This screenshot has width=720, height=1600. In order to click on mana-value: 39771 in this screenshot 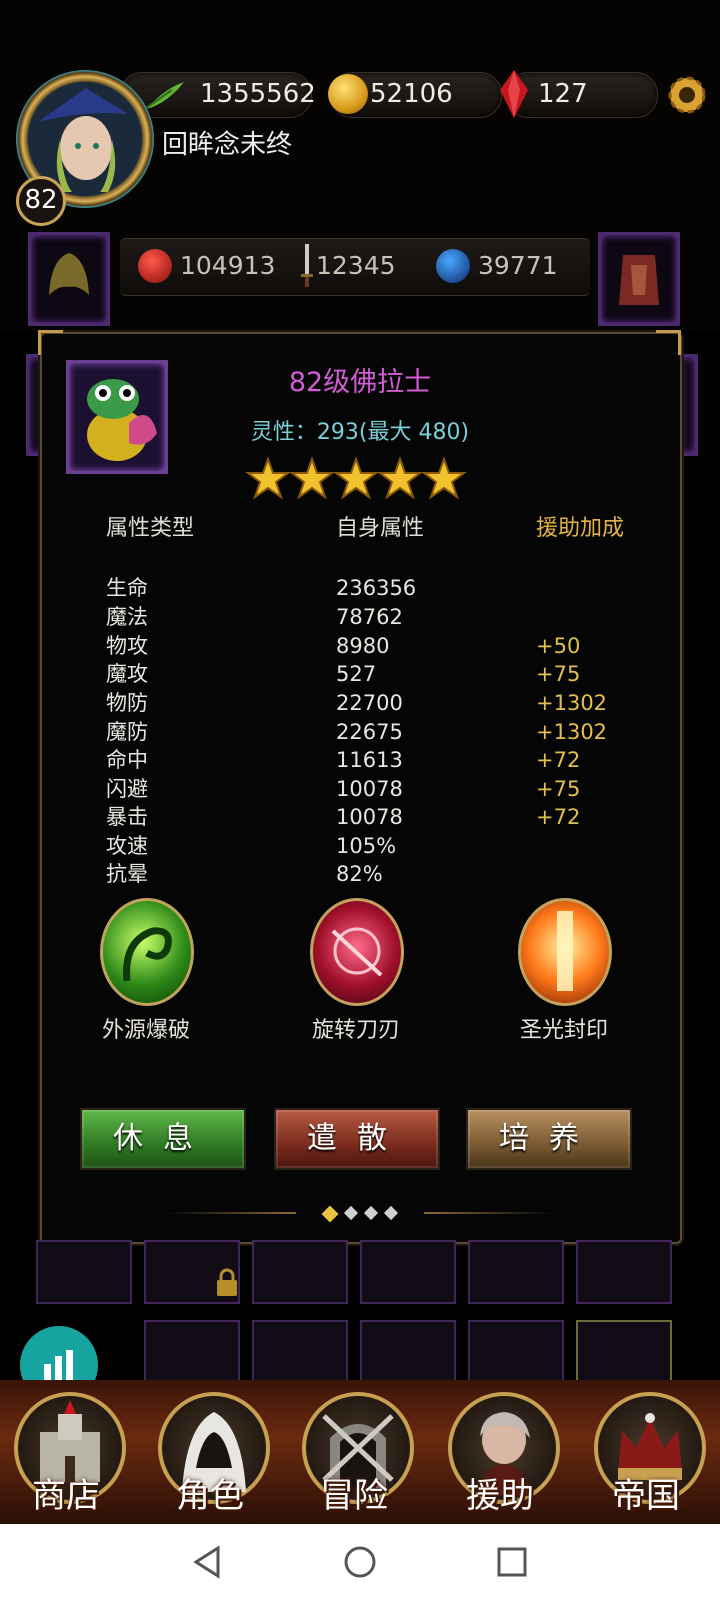, I will do `click(518, 265)`.